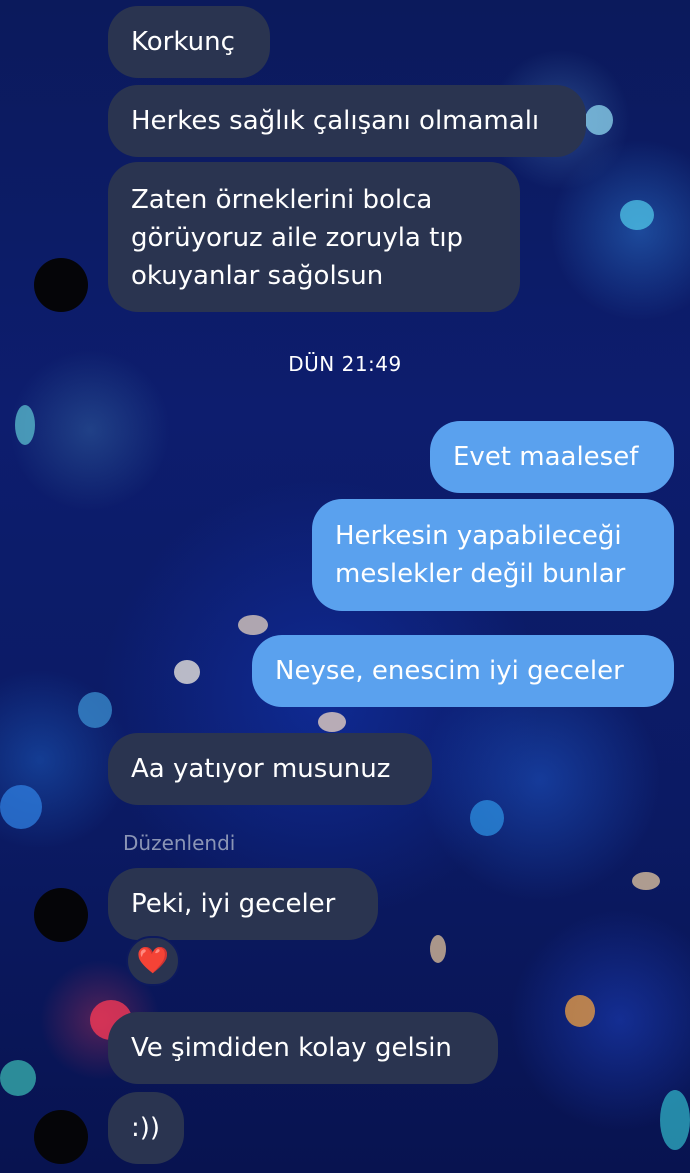 The image size is (690, 1173). I want to click on edited-label: Düzenlendi, so click(179, 843).